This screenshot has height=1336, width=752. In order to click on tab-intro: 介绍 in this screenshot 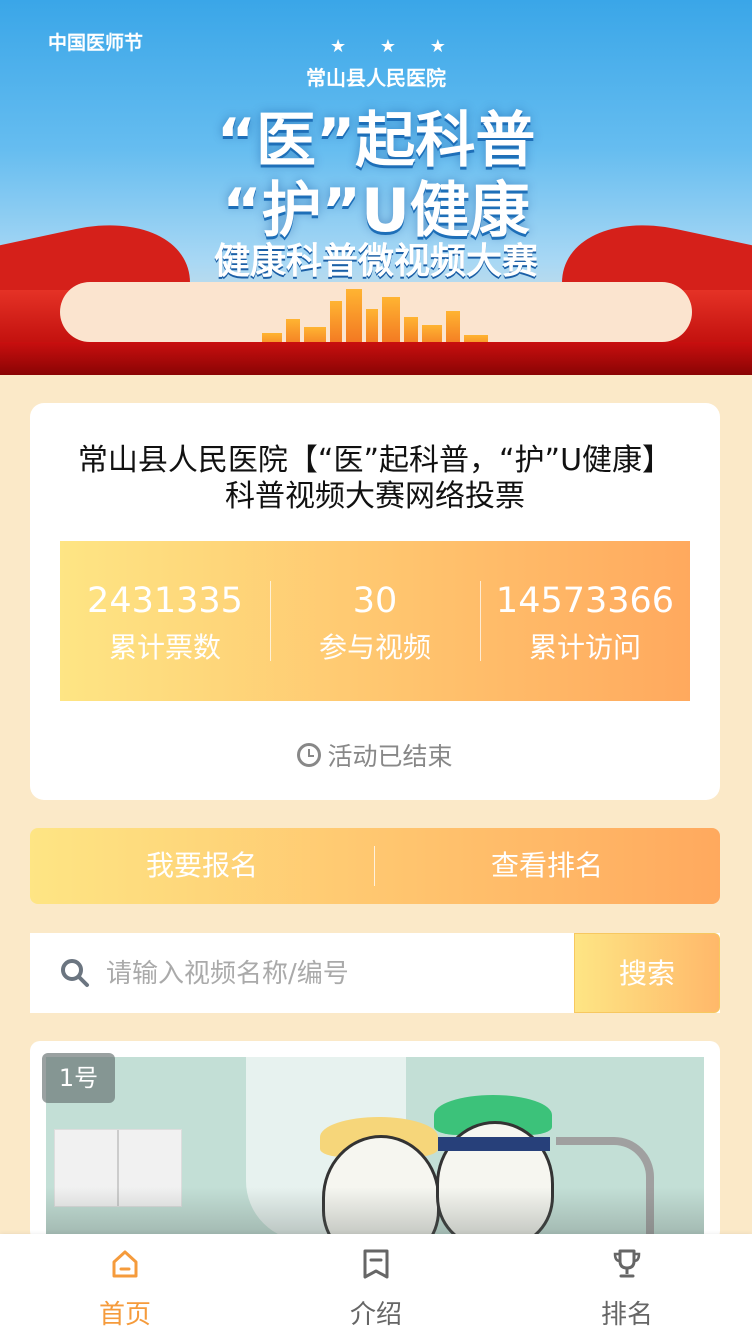, I will do `click(376, 1285)`.